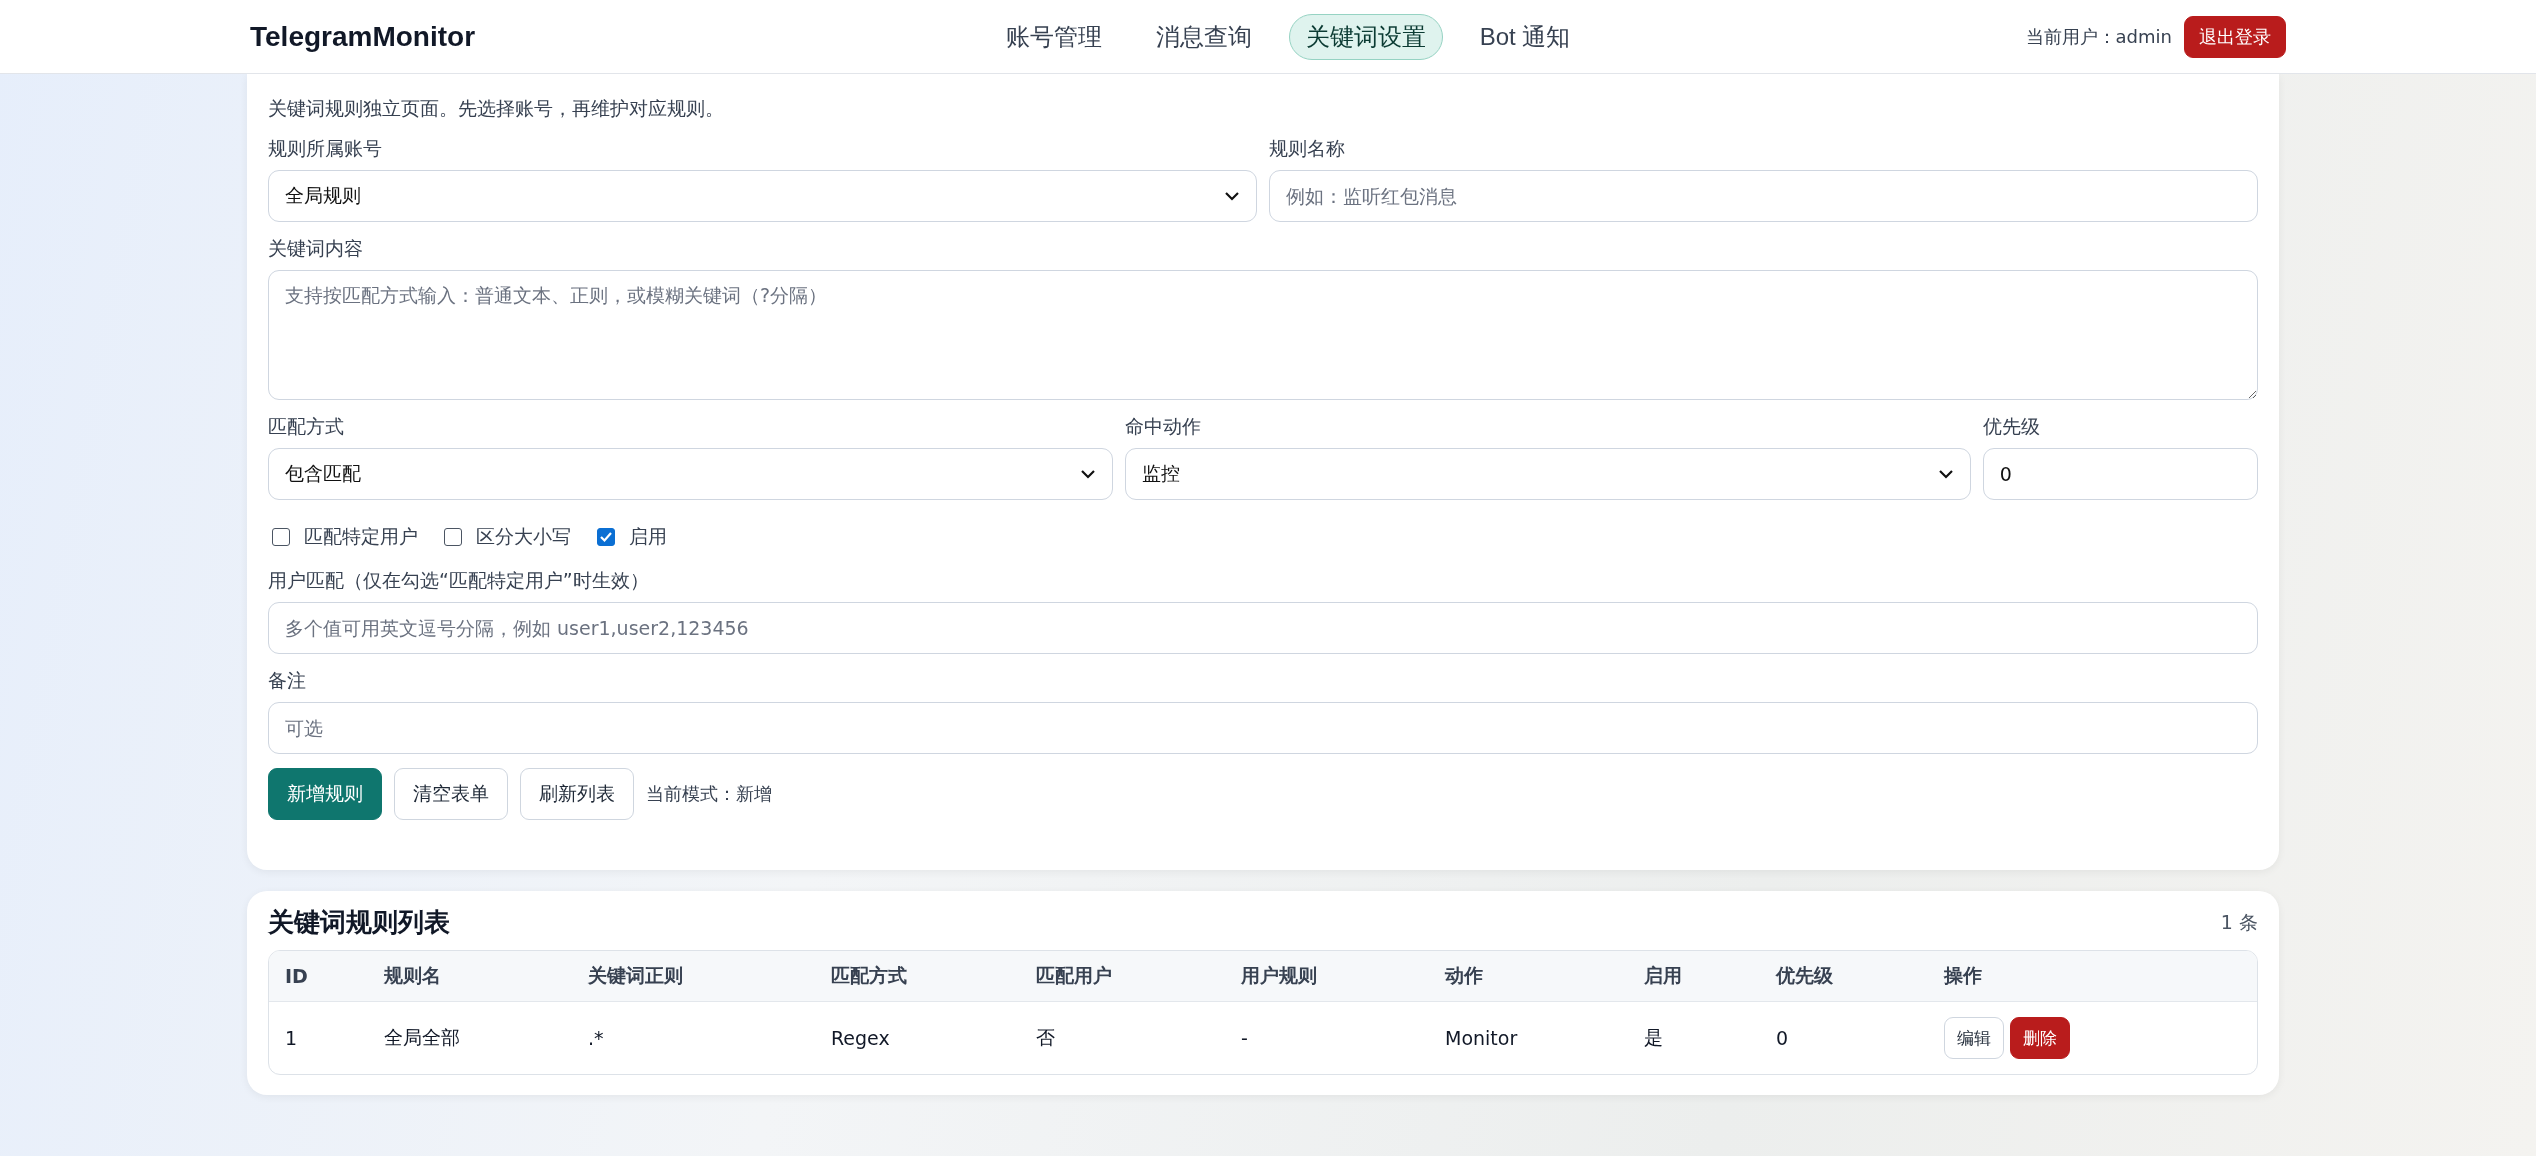 The width and height of the screenshot is (2536, 1156). I want to click on checkbox-label: 启用, so click(648, 536).